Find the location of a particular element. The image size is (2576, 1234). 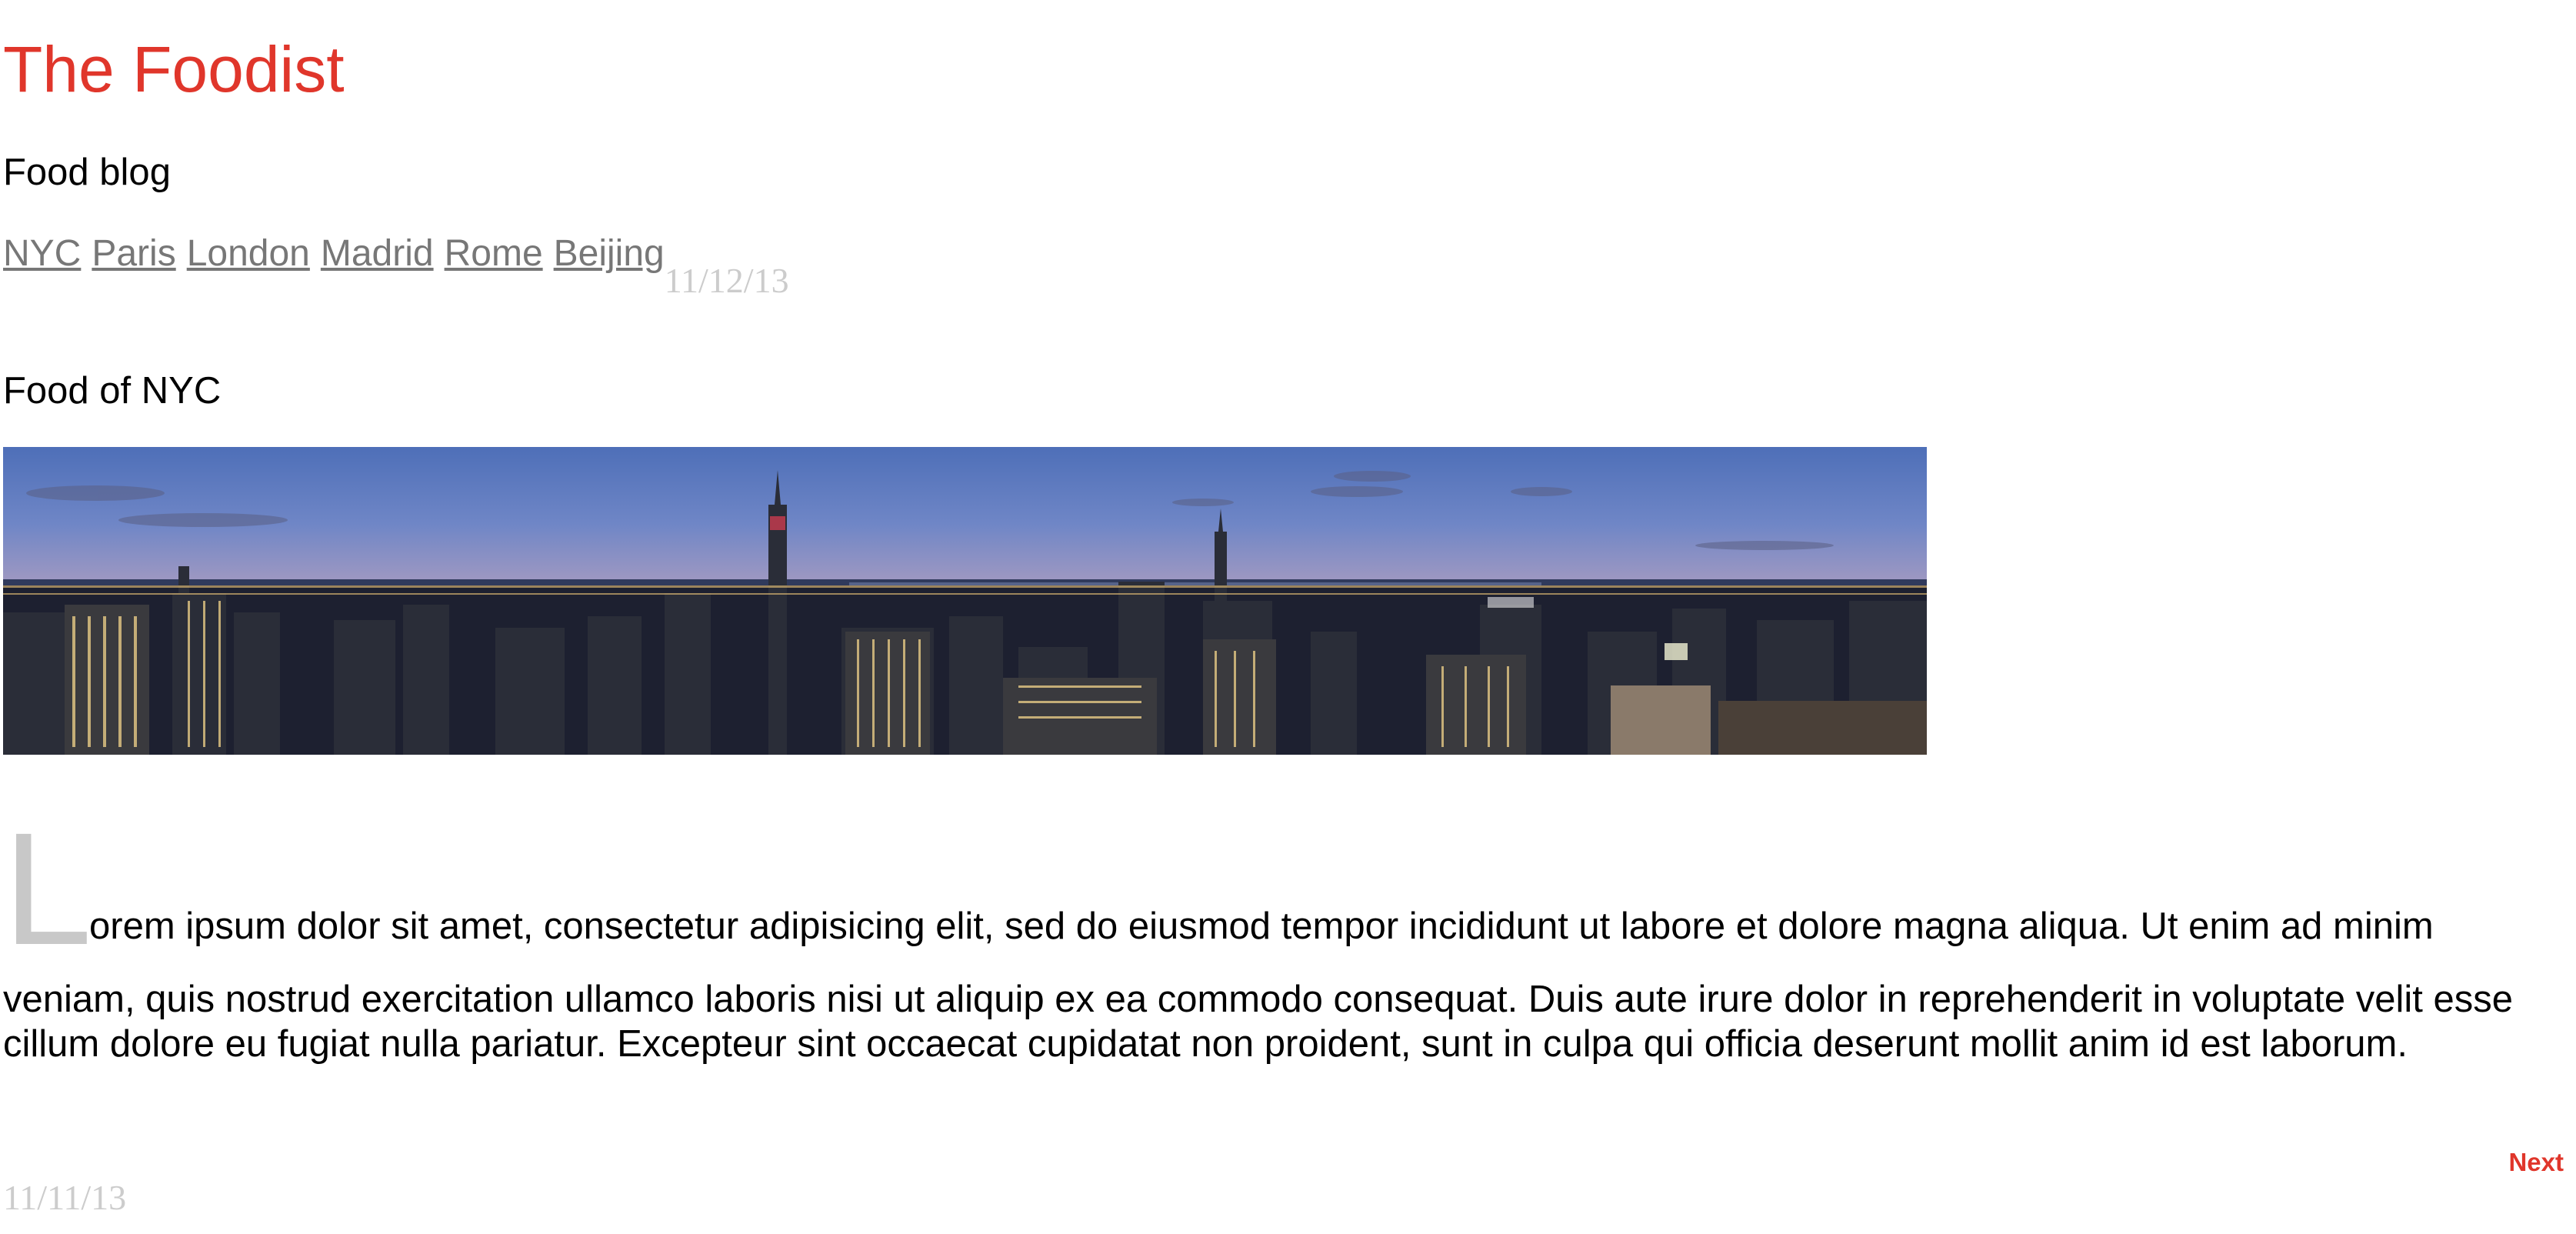

nav-link-rome: Rome is located at coordinates (494, 254).